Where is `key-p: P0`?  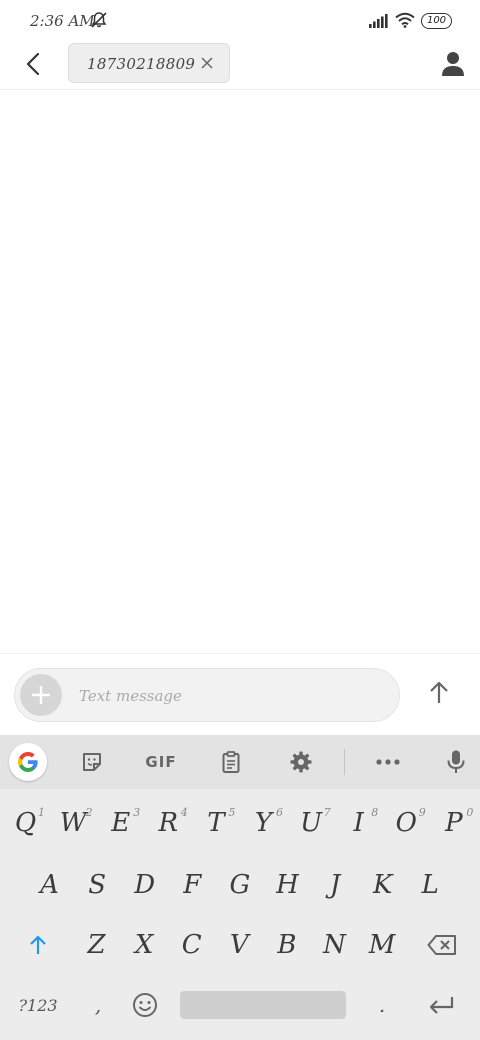 key-p: P0 is located at coordinates (453, 823).